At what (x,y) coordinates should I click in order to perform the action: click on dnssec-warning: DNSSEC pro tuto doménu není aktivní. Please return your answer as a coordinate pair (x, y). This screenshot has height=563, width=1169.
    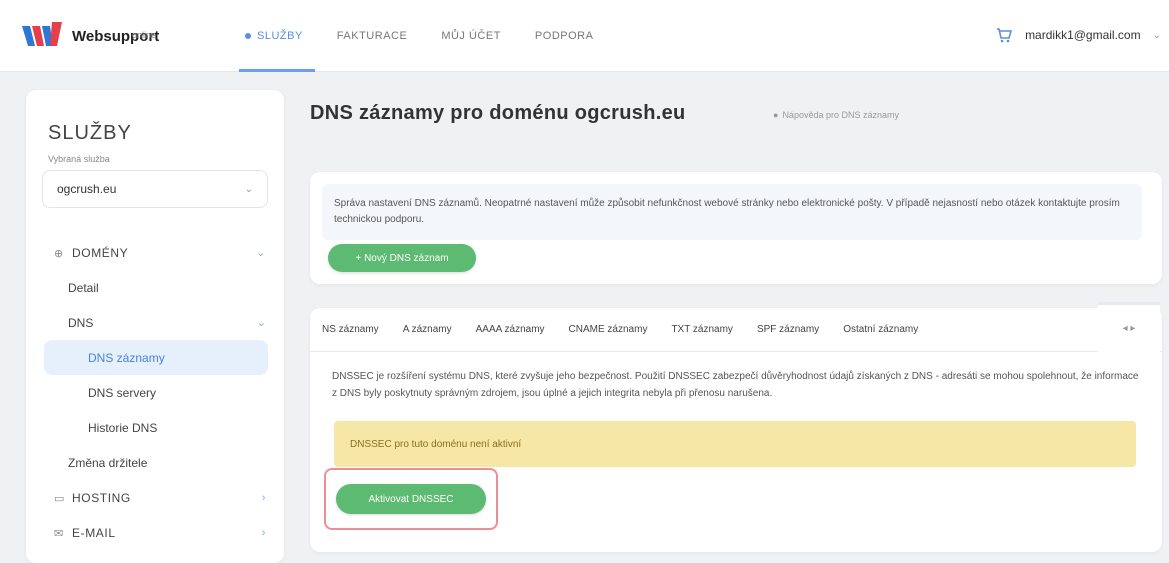
    Looking at the image, I should click on (735, 444).